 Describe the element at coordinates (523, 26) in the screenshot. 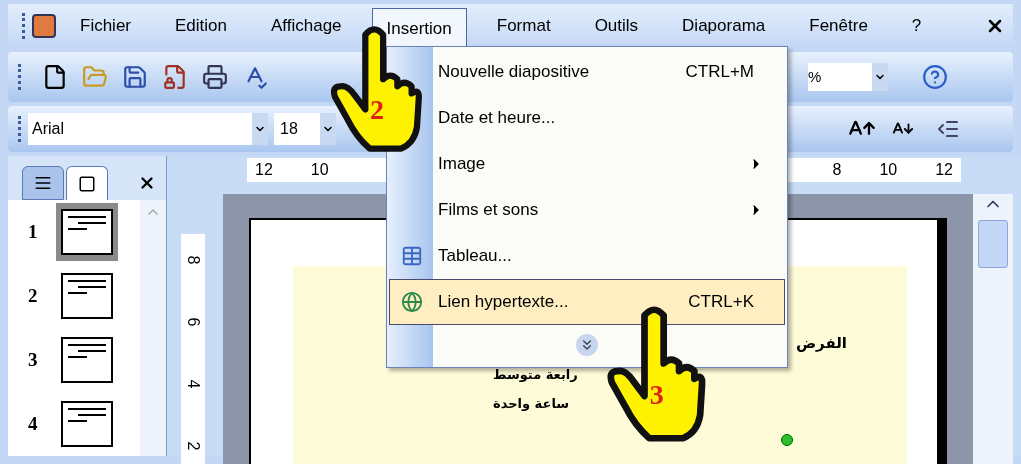

I see `menu-title: Format` at that location.